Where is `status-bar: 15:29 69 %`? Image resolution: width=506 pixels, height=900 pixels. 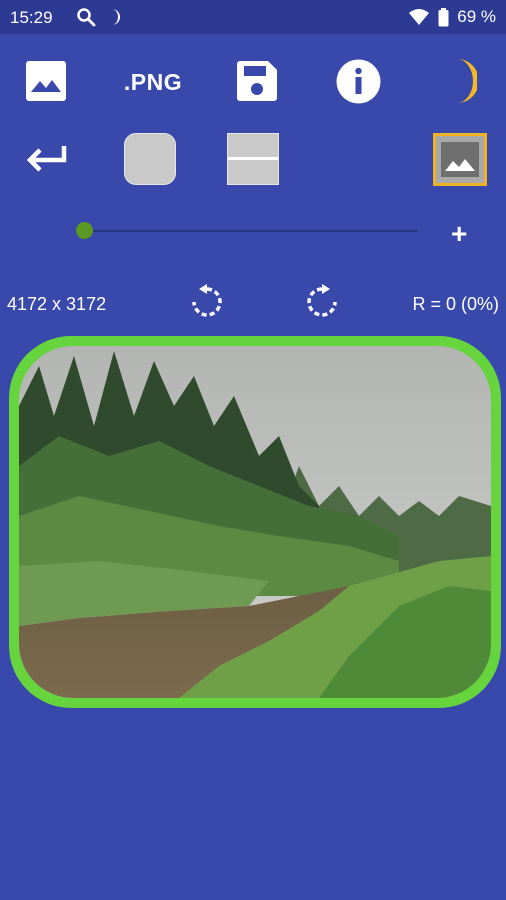
status-bar: 15:29 69 % is located at coordinates (253, 17).